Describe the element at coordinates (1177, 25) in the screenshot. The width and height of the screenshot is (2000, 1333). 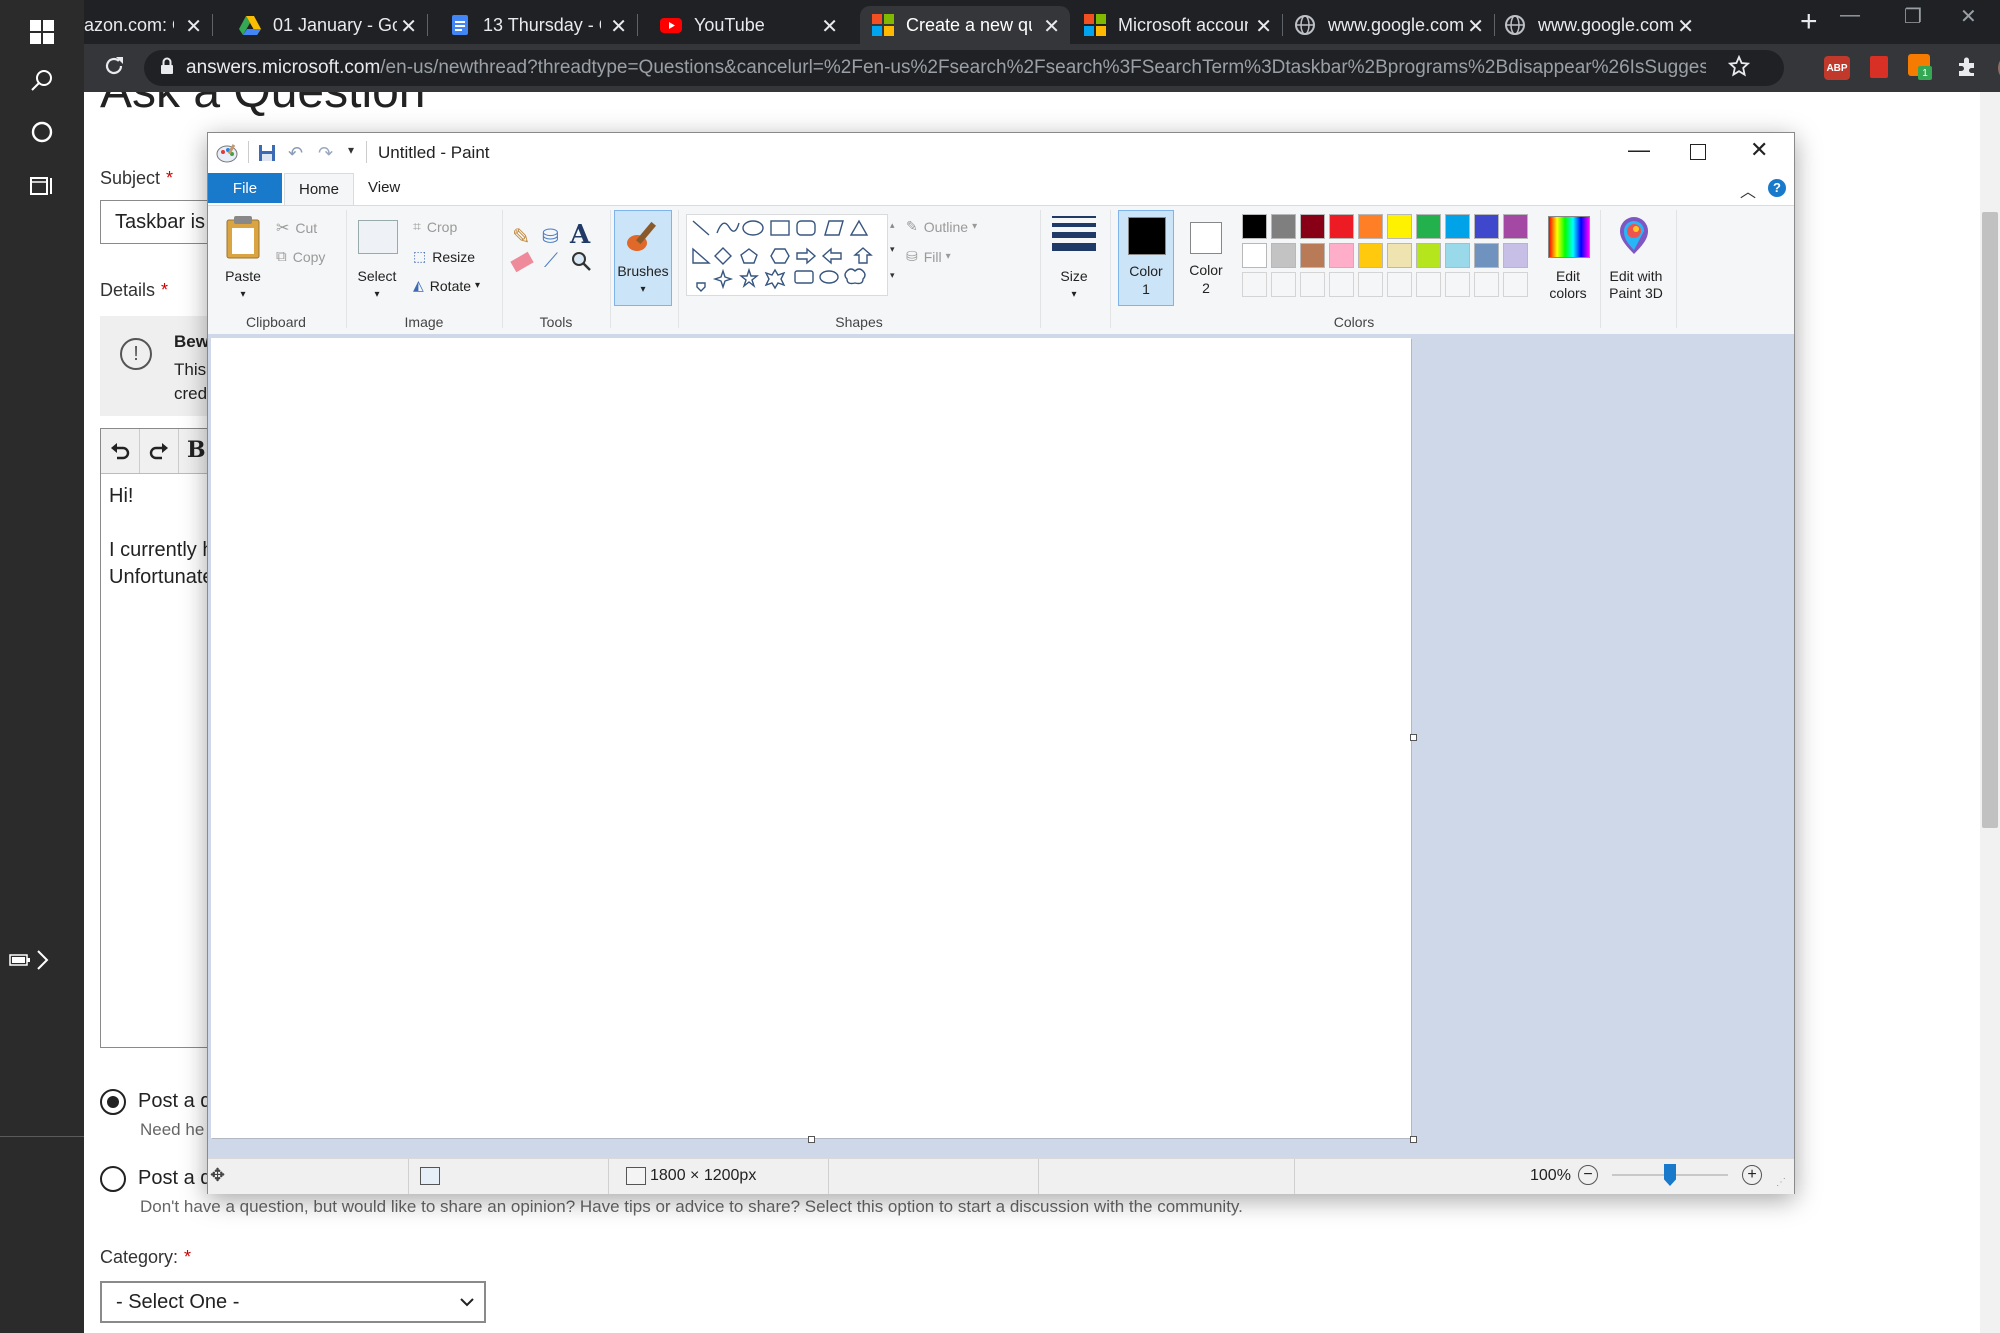
I see `tab-microsoft-account: Microsoft account ✕` at that location.